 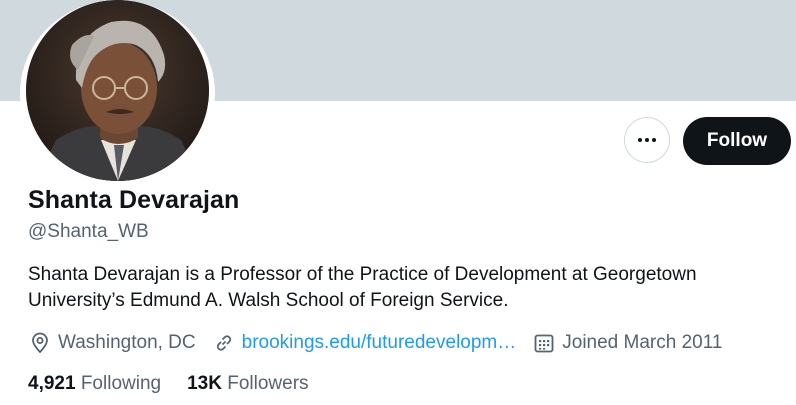 I want to click on location-pin-icon, so click(x=40, y=343).